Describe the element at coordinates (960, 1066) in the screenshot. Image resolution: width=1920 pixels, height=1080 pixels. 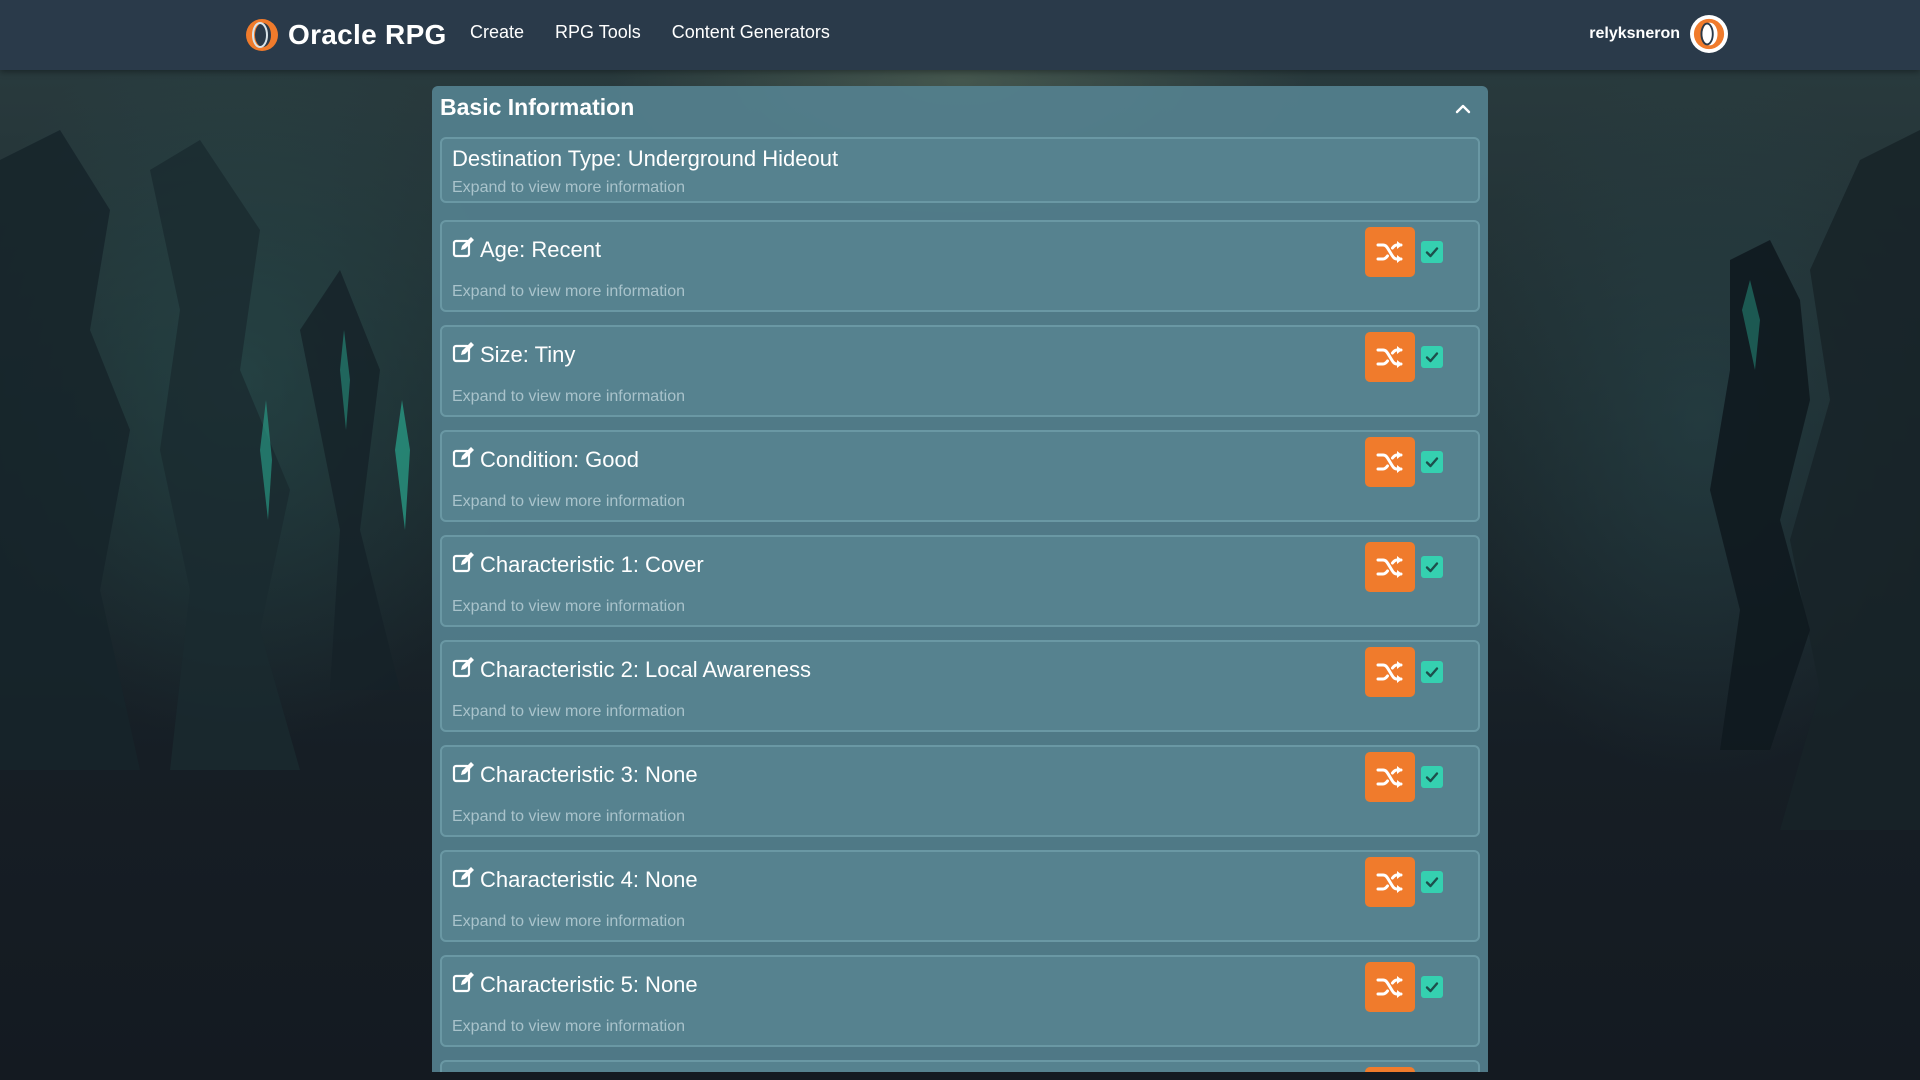
I see `list-item` at that location.